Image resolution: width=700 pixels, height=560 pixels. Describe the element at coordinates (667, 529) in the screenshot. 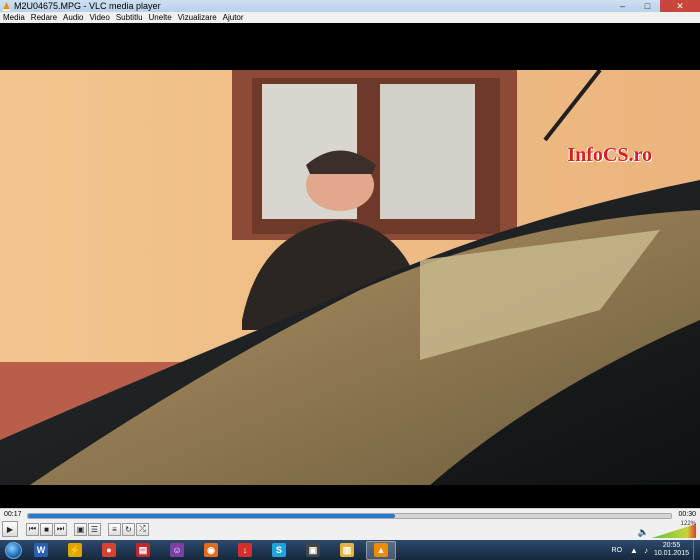

I see `volume-control: 🔈 122%` at that location.